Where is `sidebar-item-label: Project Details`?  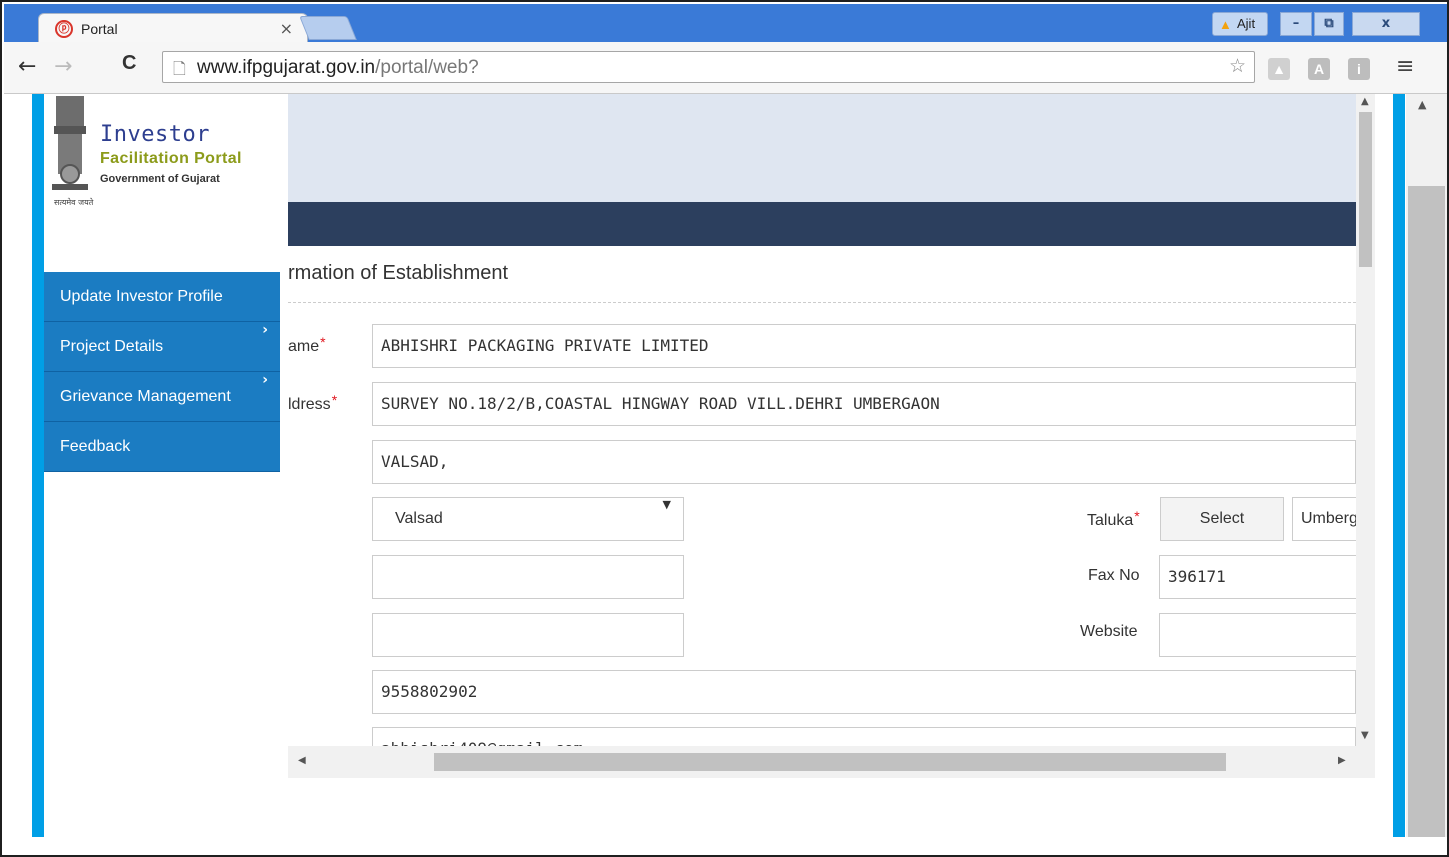
sidebar-item-label: Project Details is located at coordinates (112, 346).